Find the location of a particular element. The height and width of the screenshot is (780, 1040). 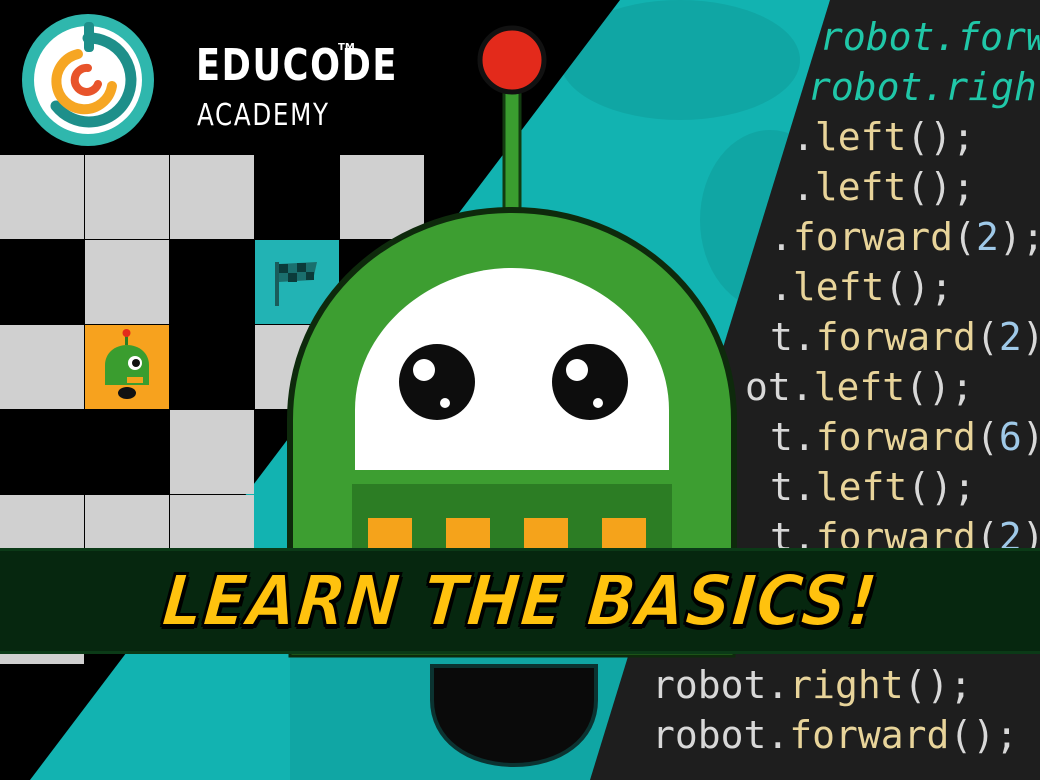

robot-piece-icon is located at coordinates (127, 364).